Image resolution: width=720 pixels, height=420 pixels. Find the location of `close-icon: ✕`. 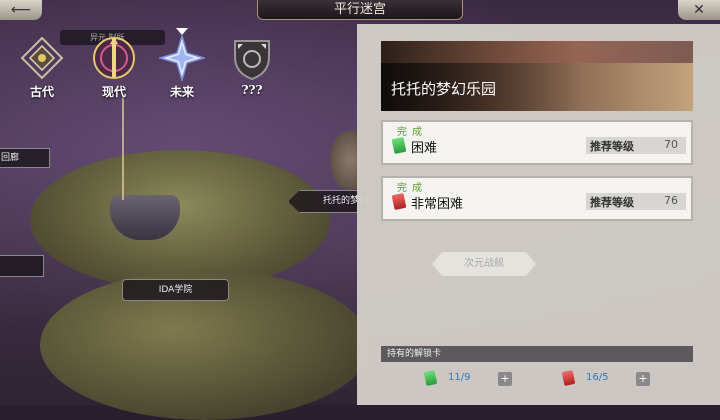

close-icon: ✕ is located at coordinates (699, 10).